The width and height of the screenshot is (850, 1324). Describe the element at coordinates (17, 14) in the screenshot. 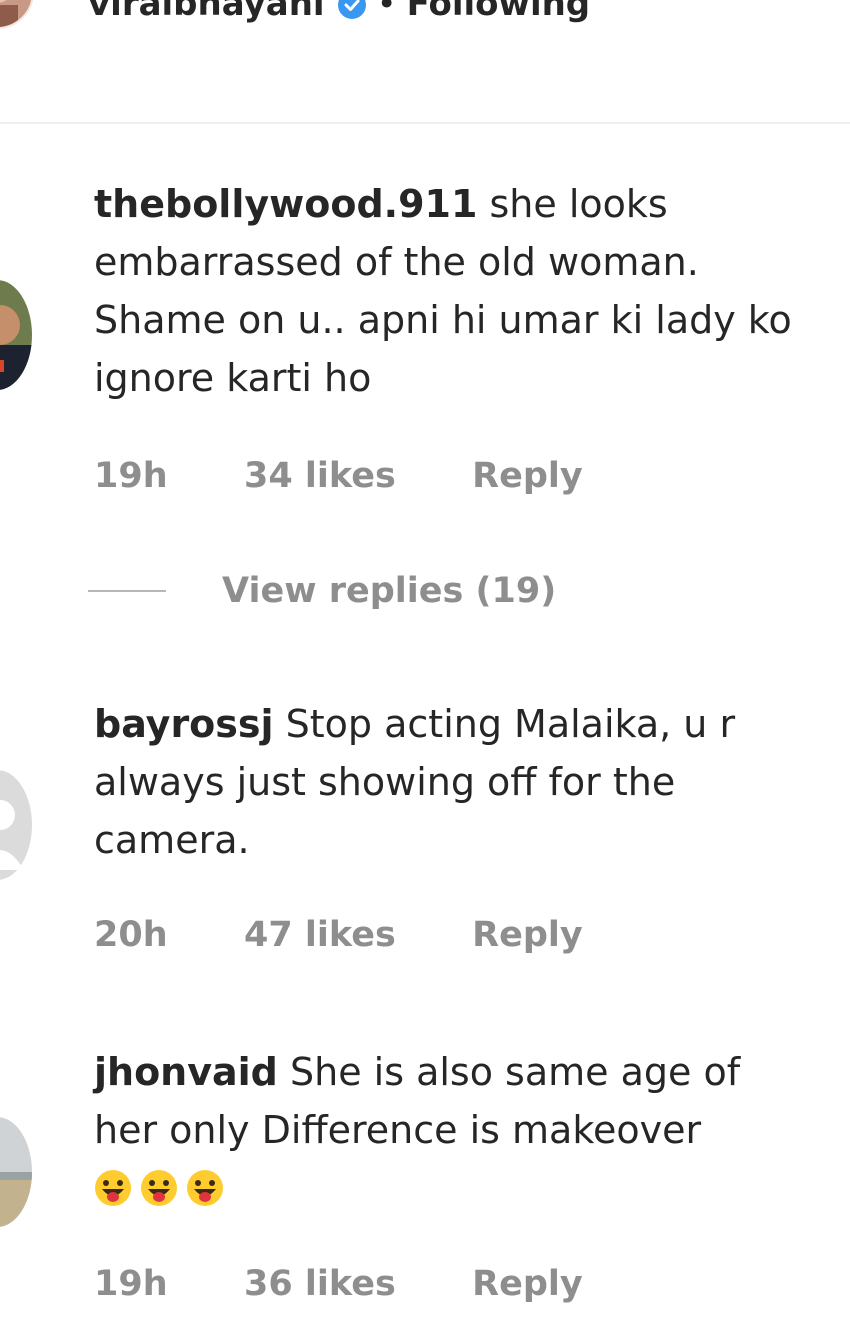

I see `author-avatar` at that location.